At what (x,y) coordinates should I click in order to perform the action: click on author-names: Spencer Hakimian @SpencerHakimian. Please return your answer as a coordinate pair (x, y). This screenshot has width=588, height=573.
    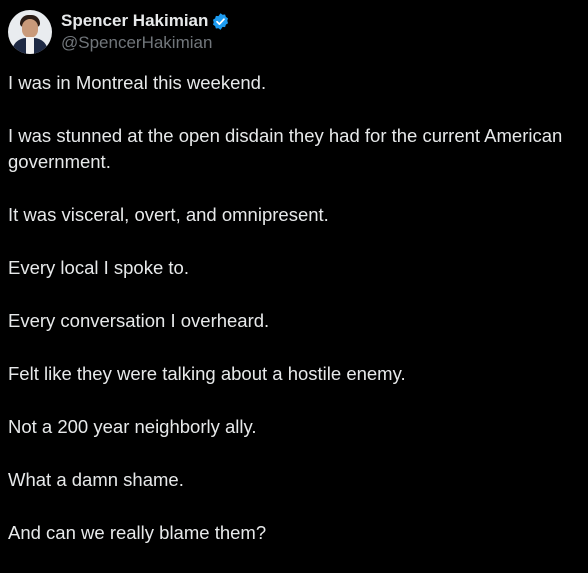
    Looking at the image, I should click on (145, 32).